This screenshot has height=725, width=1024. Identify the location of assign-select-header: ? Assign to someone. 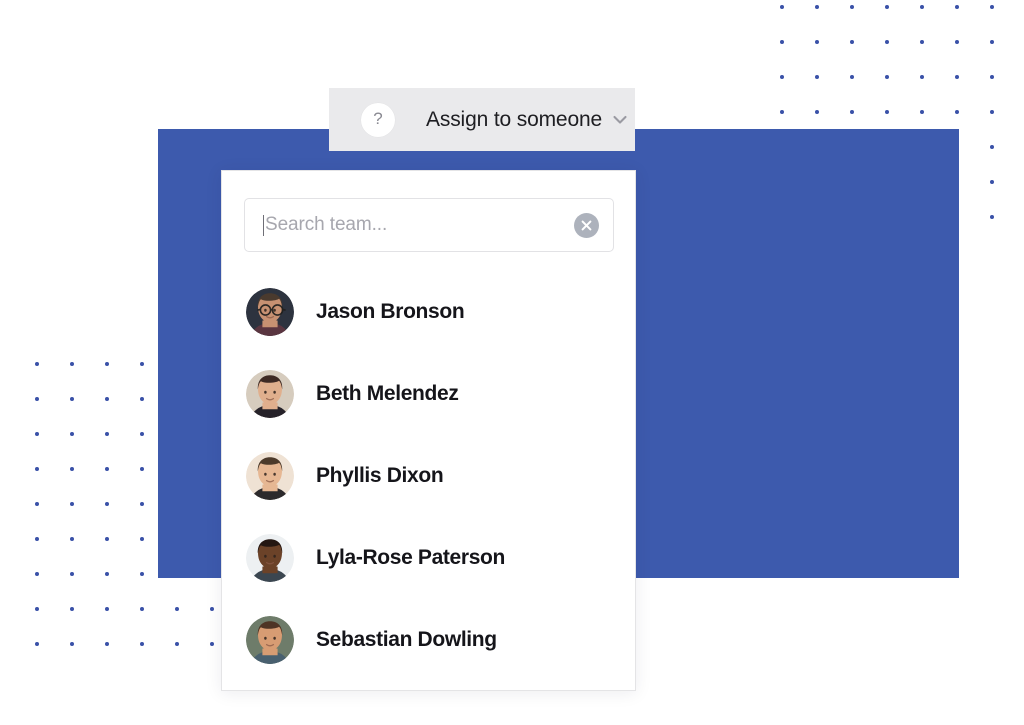
(482, 119).